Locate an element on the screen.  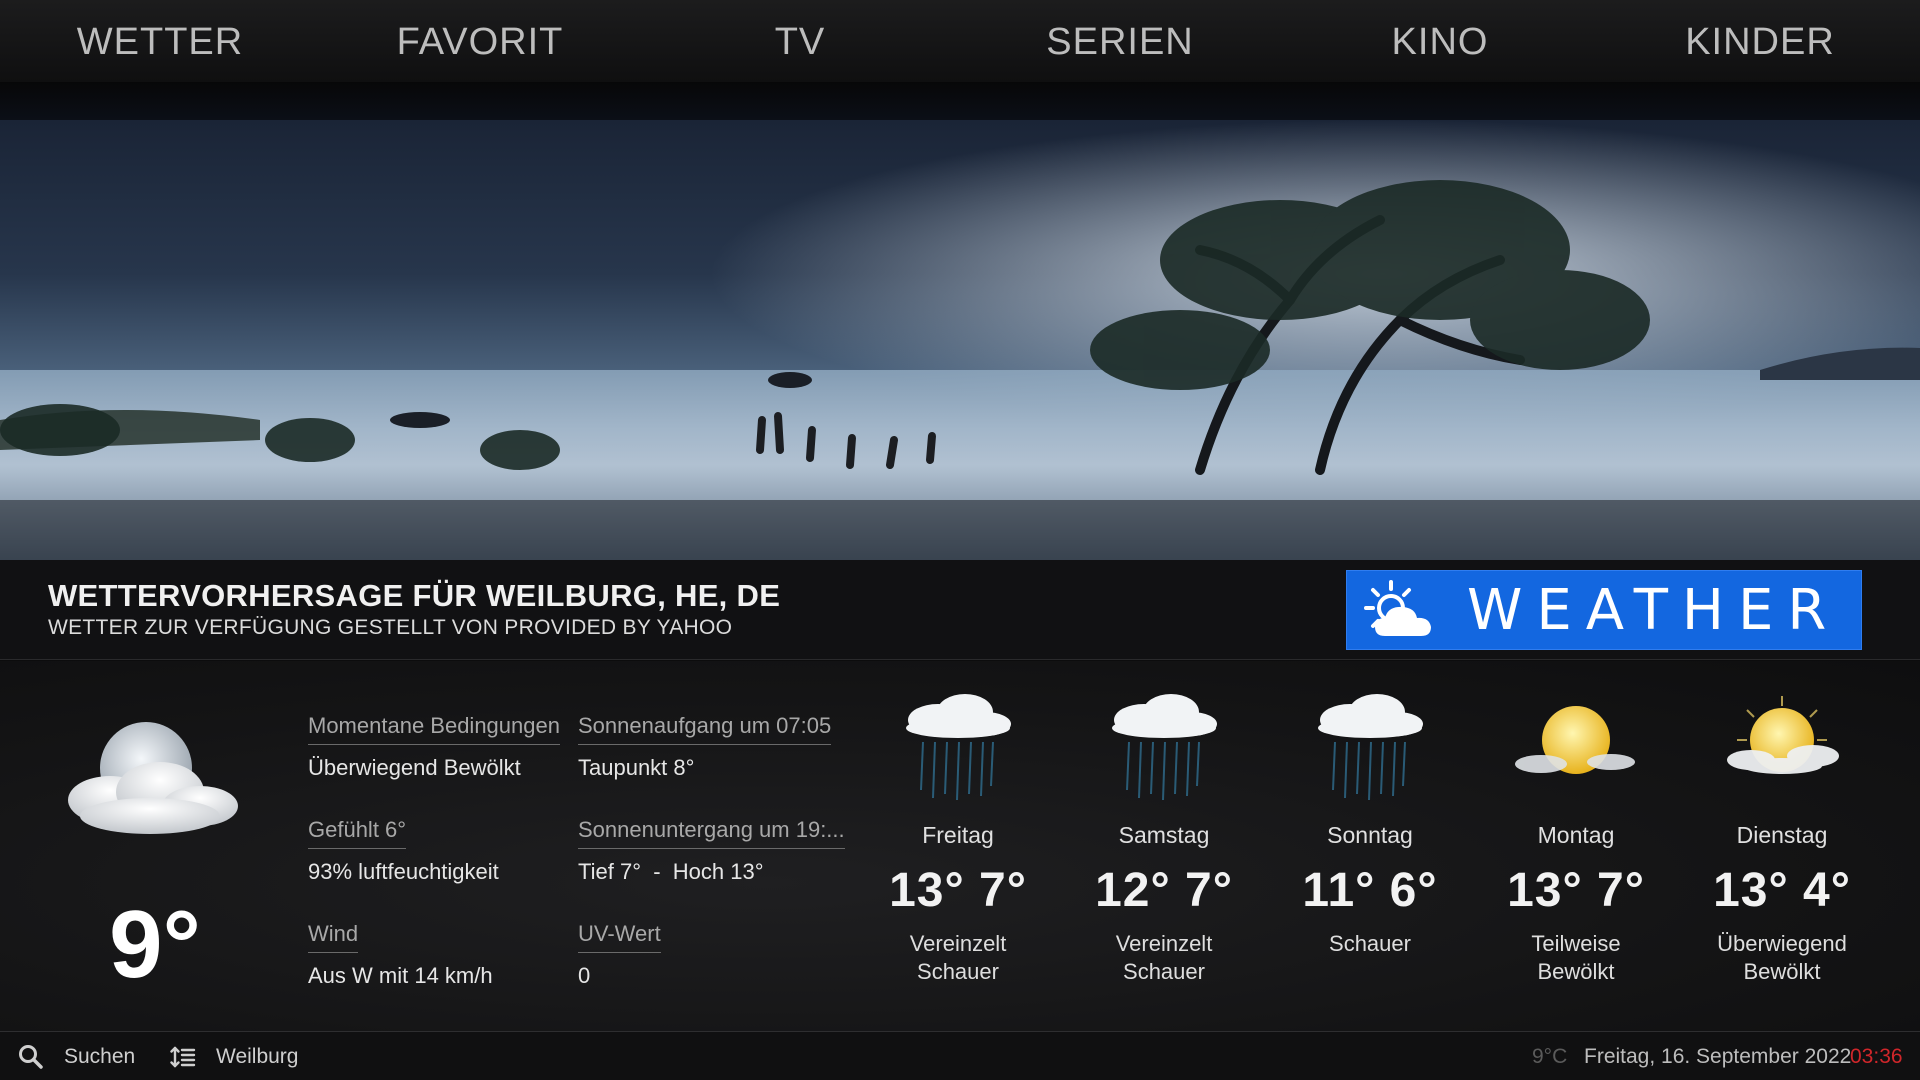
day-temperatures: 12° 7° is located at coordinates (1164, 890).